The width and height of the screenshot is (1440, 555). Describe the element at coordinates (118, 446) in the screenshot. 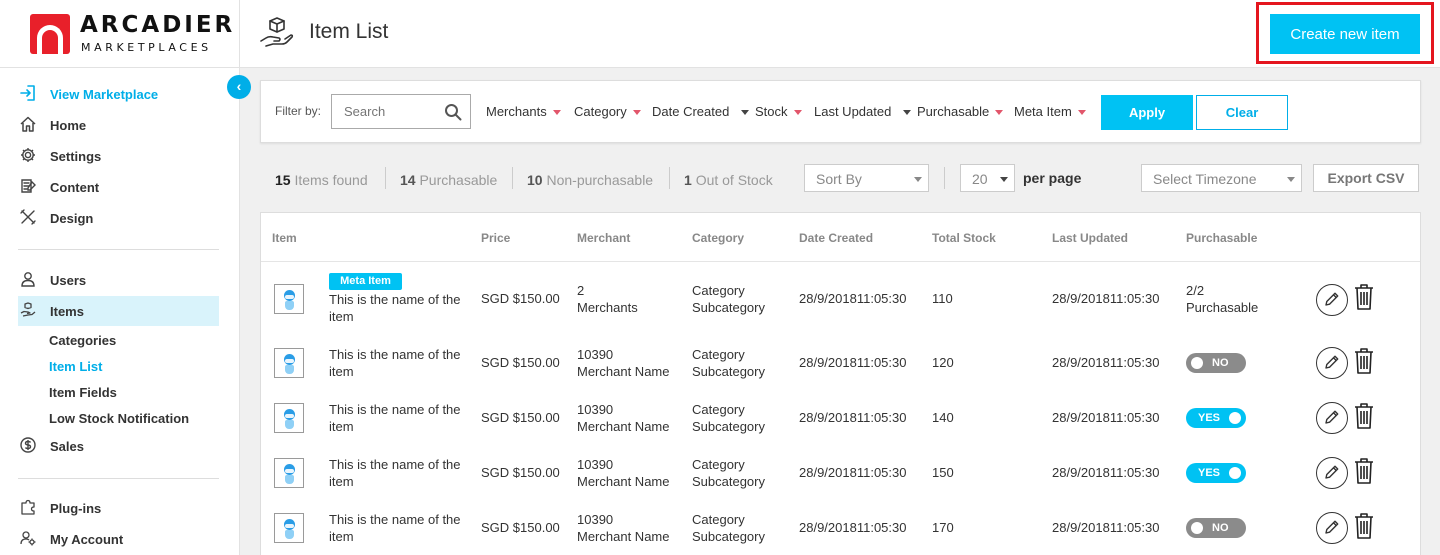

I see `sidebar-item-sales: Sales` at that location.